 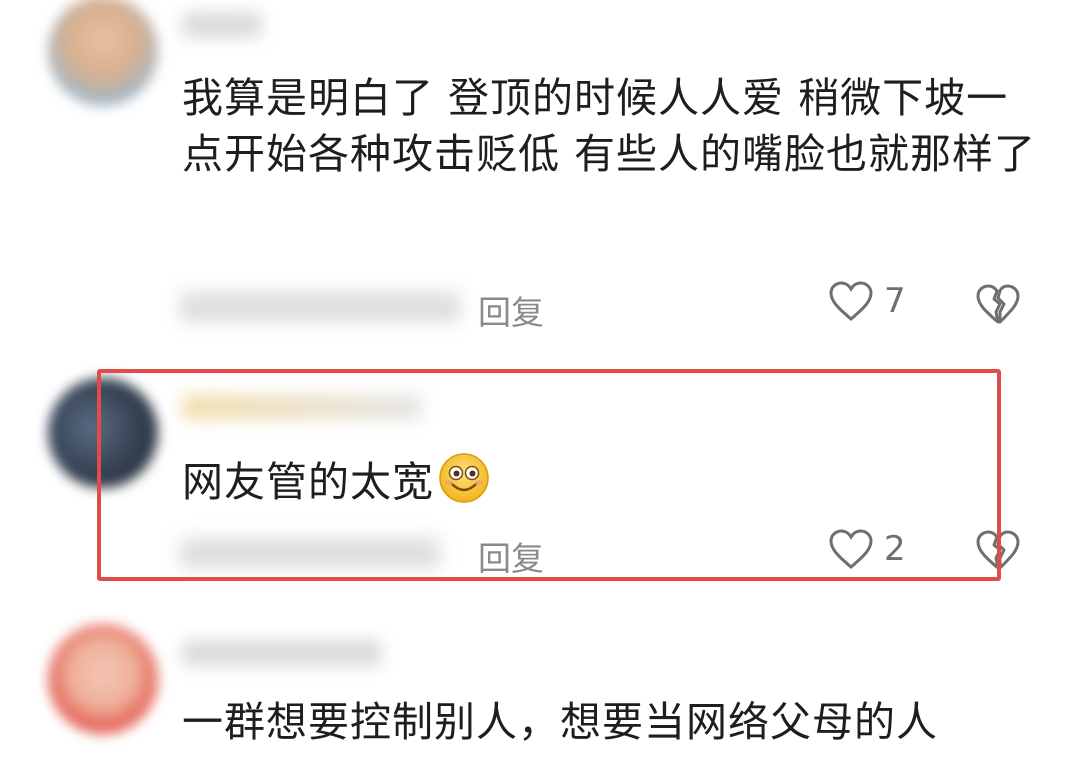 I want to click on like-count: 7, so click(x=895, y=301).